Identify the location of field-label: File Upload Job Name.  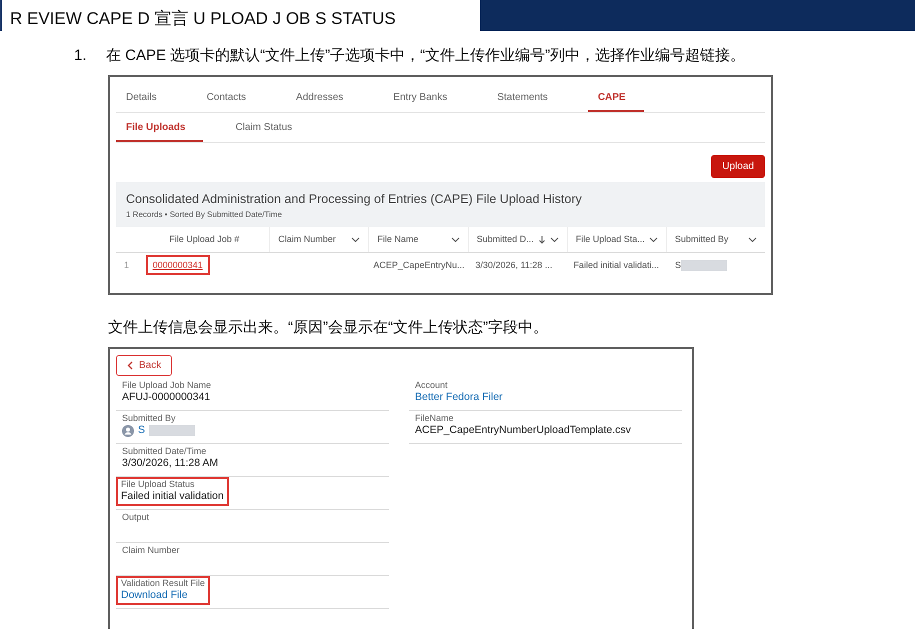
(167, 386).